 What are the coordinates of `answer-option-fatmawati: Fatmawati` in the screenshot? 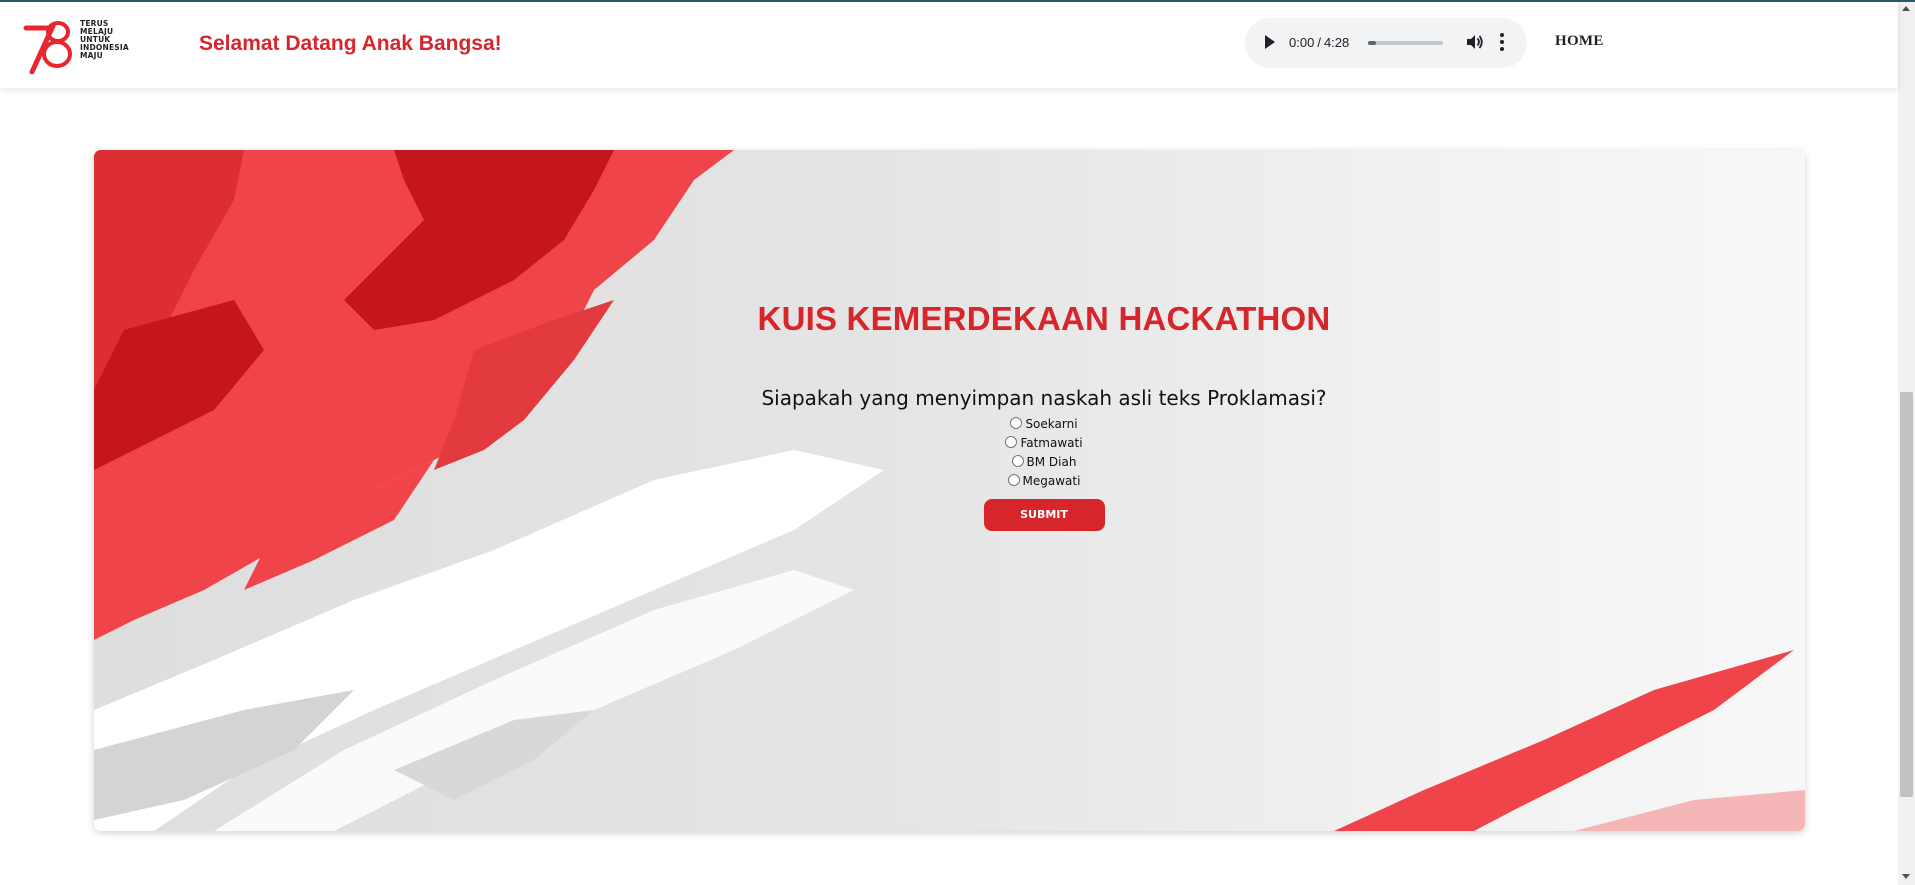 It's located at (1044, 443).